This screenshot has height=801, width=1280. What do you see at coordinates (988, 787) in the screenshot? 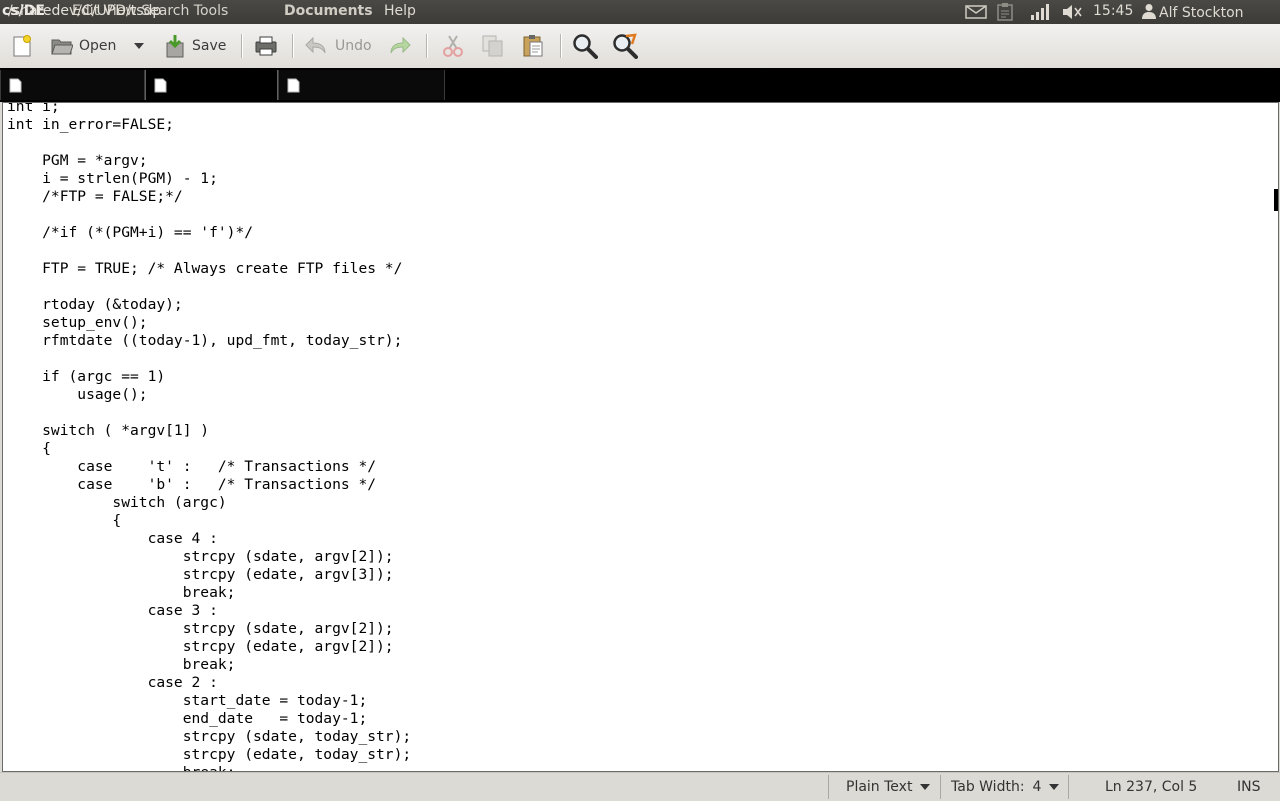
I see `tab-width-label: Tab Width:` at bounding box center [988, 787].